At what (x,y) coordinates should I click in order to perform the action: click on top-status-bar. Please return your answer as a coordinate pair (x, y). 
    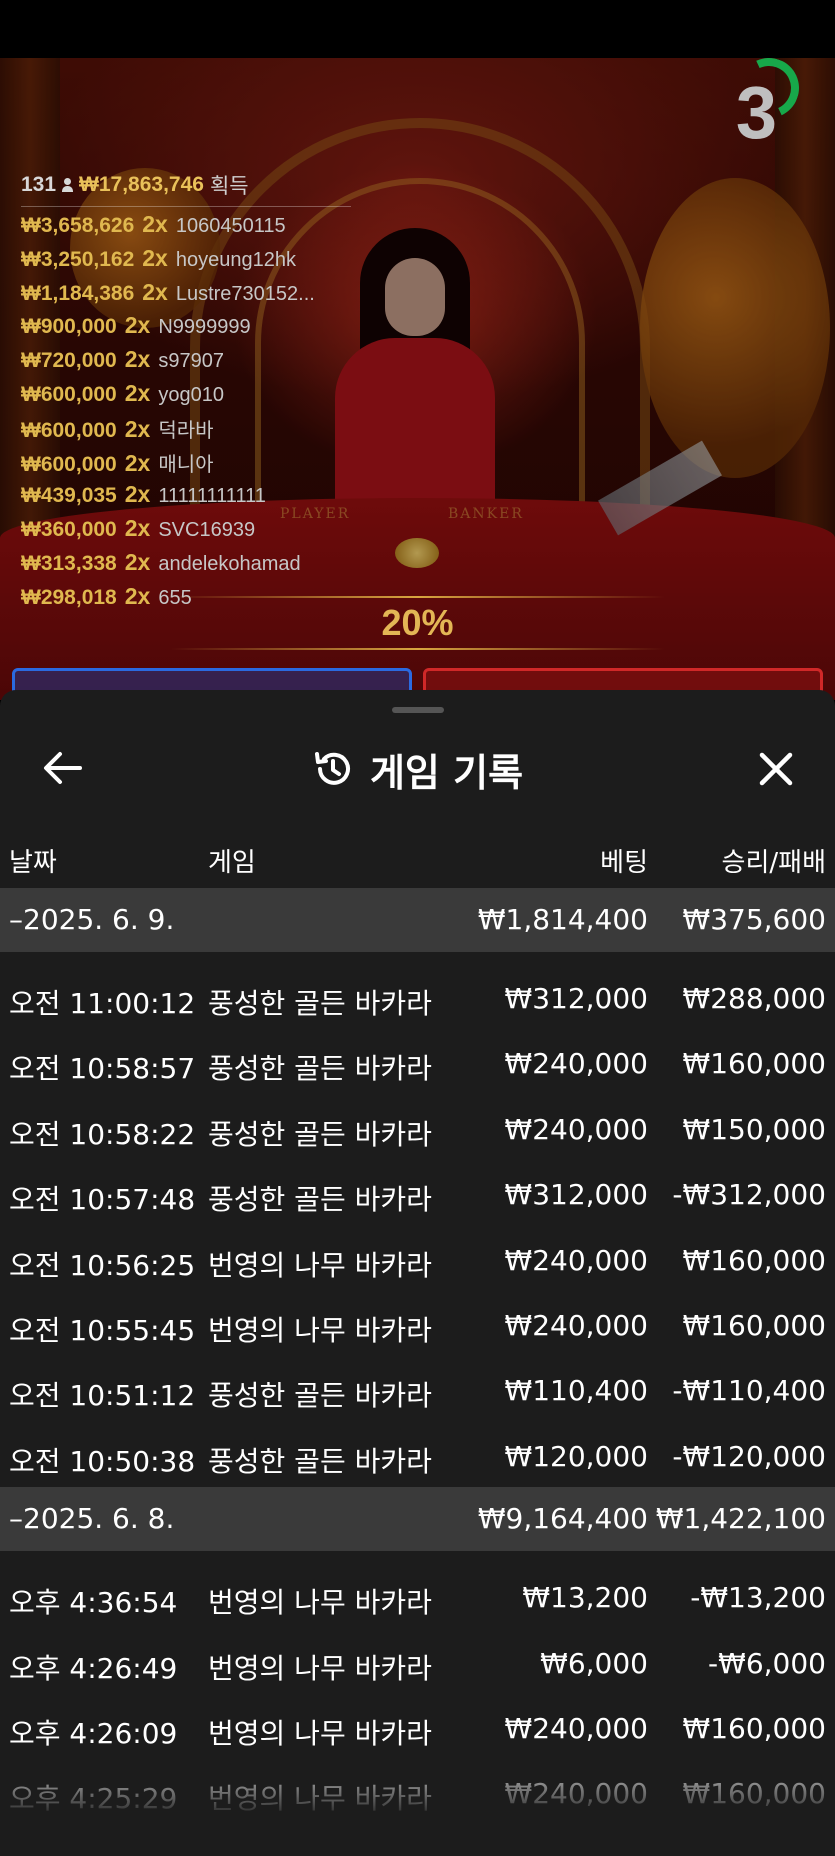
    Looking at the image, I should click on (417, 29).